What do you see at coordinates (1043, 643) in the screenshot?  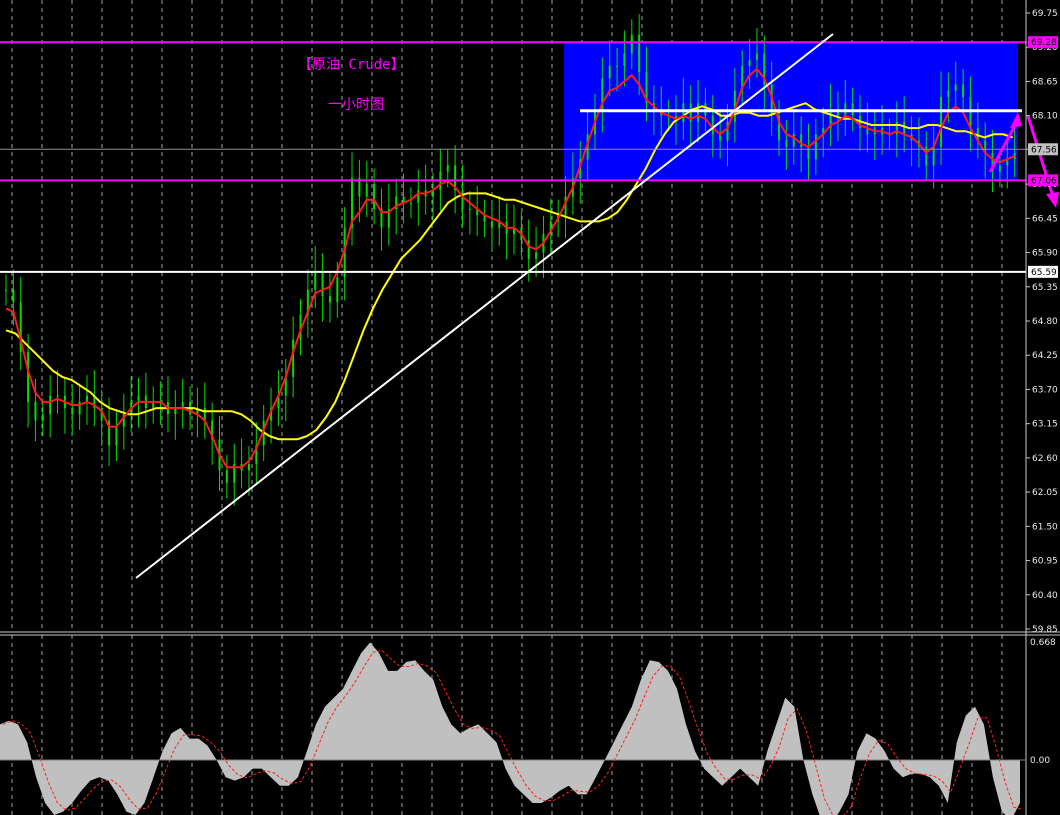 I see `osc-tick-label: 0.668` at bounding box center [1043, 643].